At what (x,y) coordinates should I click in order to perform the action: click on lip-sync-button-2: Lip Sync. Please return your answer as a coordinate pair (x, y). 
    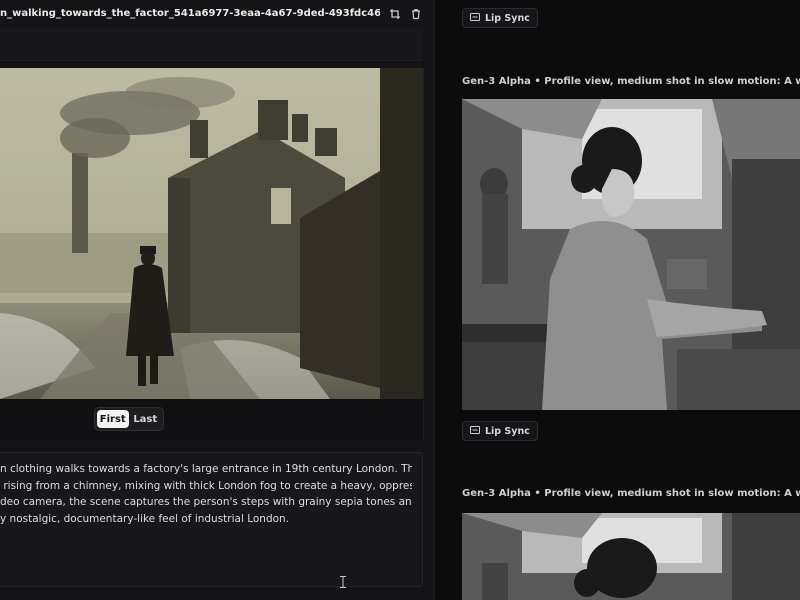
    Looking at the image, I should click on (500, 431).